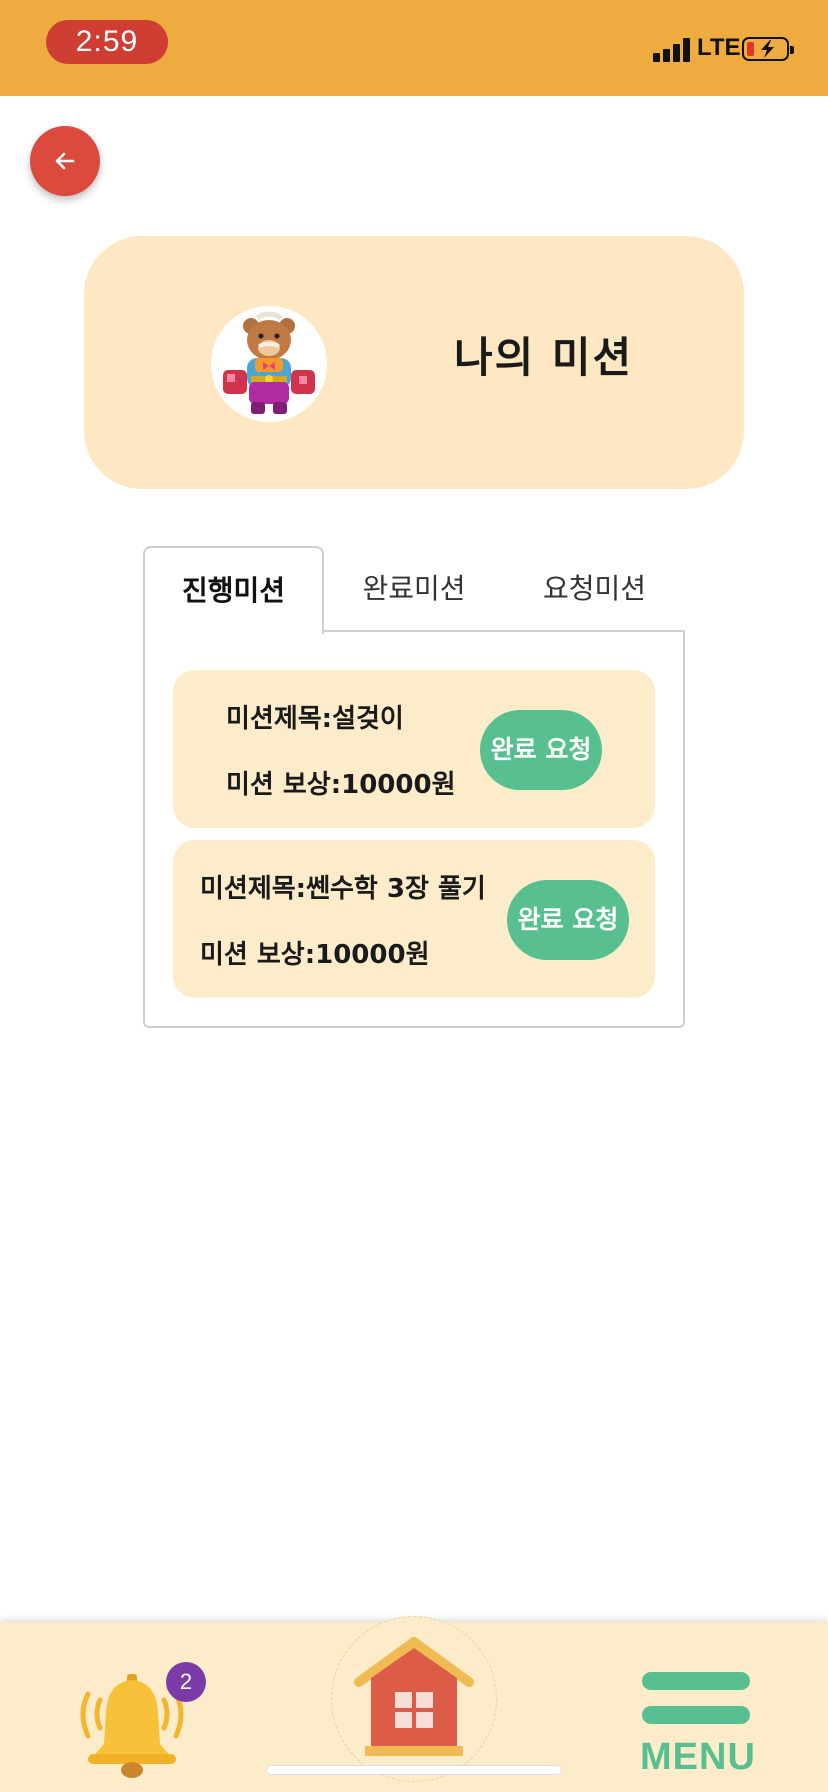 This screenshot has width=828, height=1792. Describe the element at coordinates (719, 47) in the screenshot. I see `network-type: LTE` at that location.